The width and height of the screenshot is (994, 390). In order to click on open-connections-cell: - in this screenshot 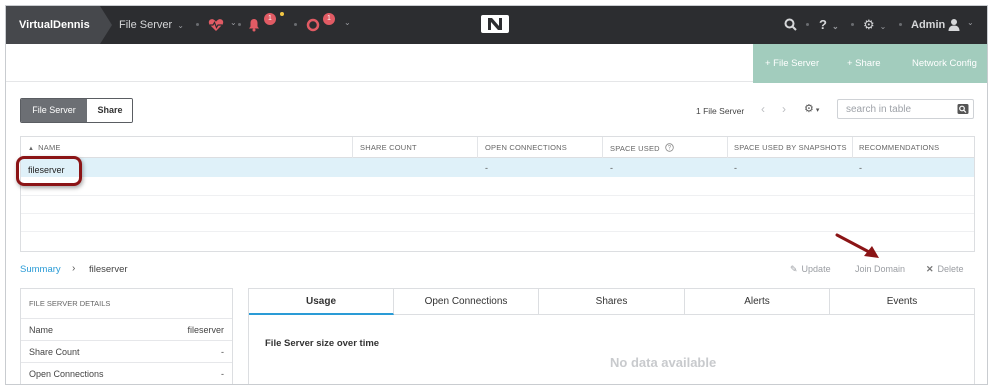, I will do `click(486, 168)`.